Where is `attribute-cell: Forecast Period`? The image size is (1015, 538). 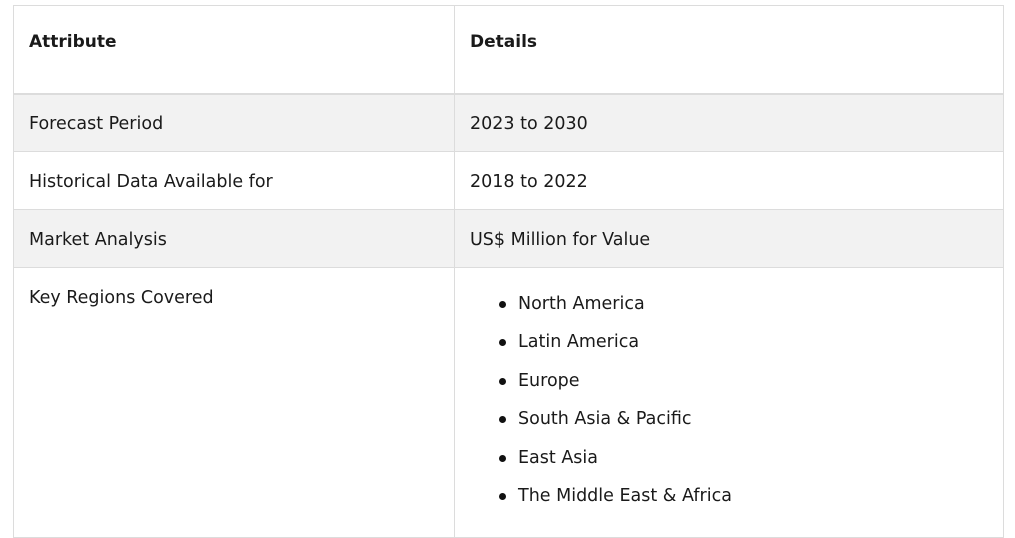 attribute-cell: Forecast Period is located at coordinates (234, 122).